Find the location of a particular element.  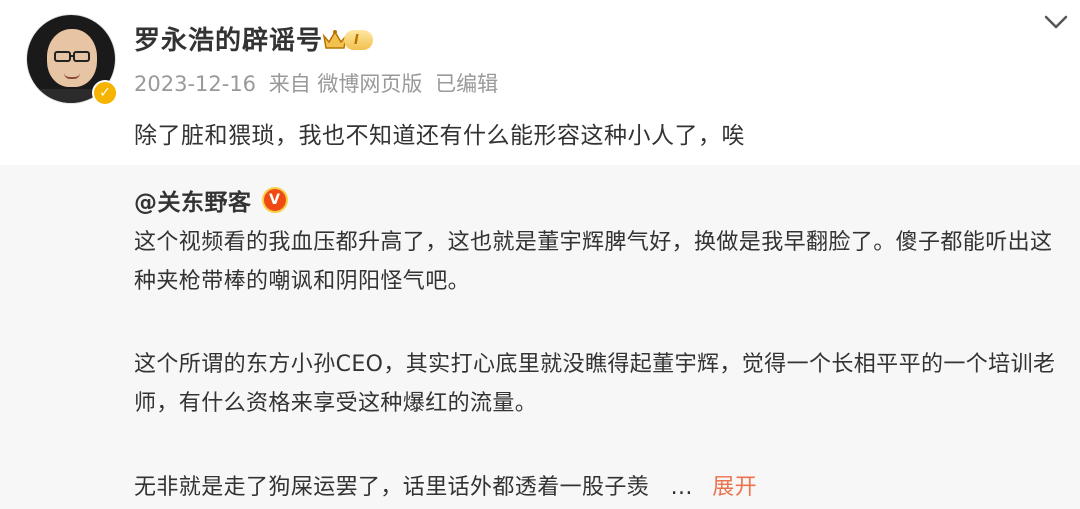

post-source: 来自 微博网页版 is located at coordinates (345, 84).